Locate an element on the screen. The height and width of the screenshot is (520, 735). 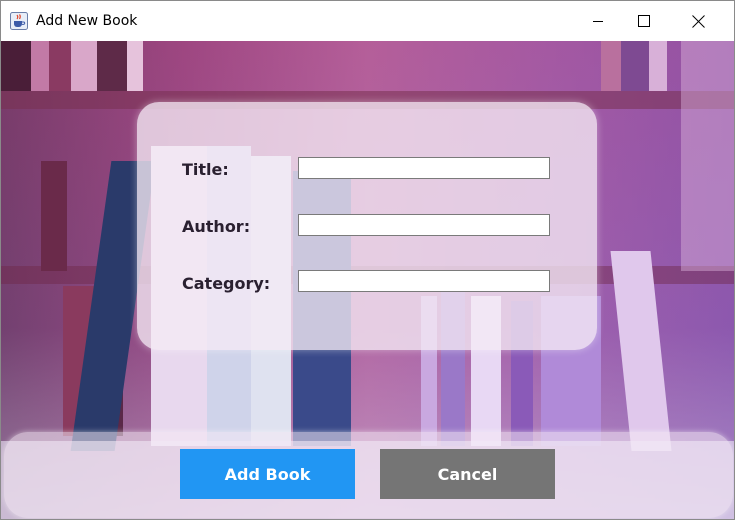
title-label: Title: is located at coordinates (205, 169).